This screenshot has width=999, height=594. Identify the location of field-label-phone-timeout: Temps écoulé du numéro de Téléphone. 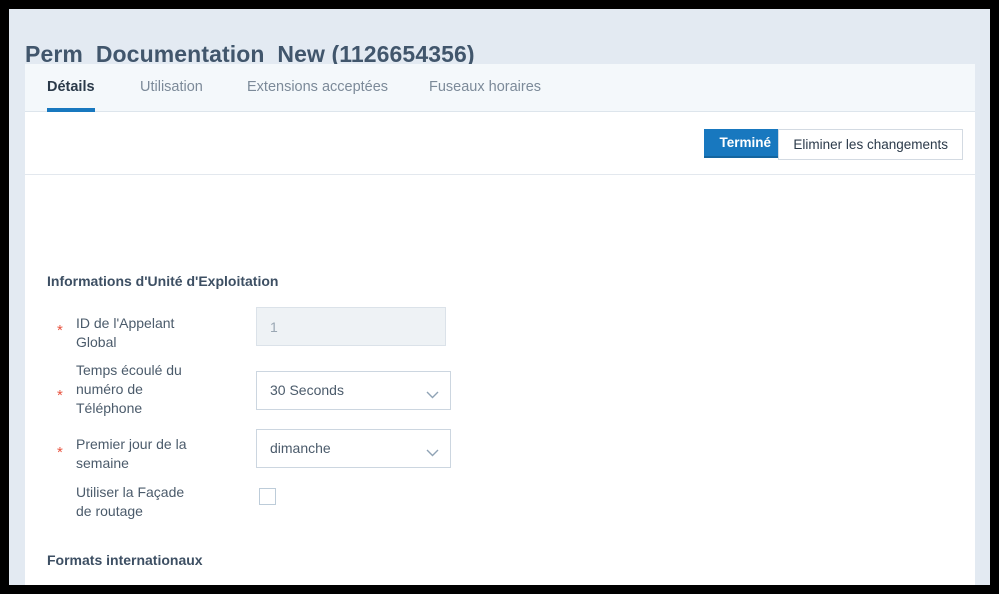
(129, 389).